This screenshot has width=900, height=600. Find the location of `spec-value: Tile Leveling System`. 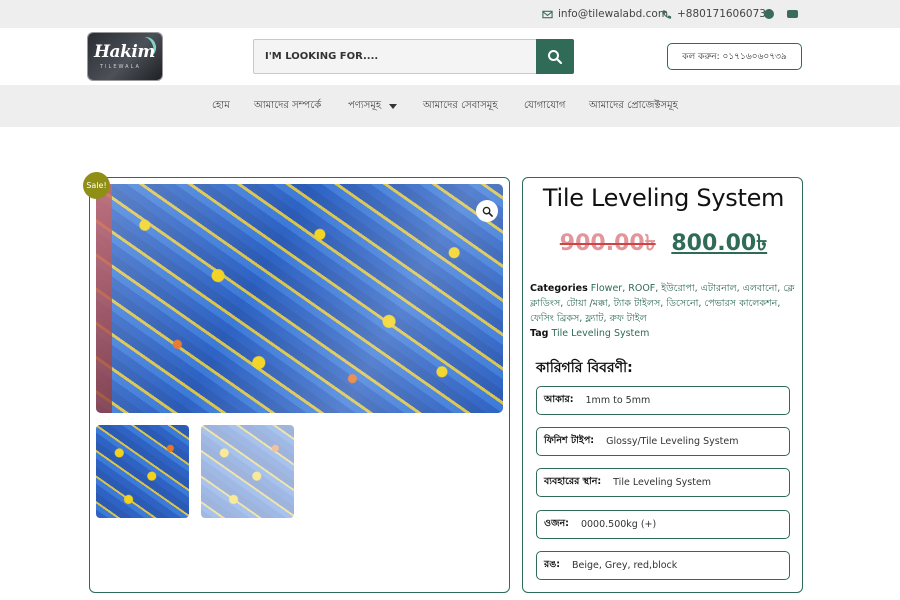

spec-value: Tile Leveling System is located at coordinates (662, 482).